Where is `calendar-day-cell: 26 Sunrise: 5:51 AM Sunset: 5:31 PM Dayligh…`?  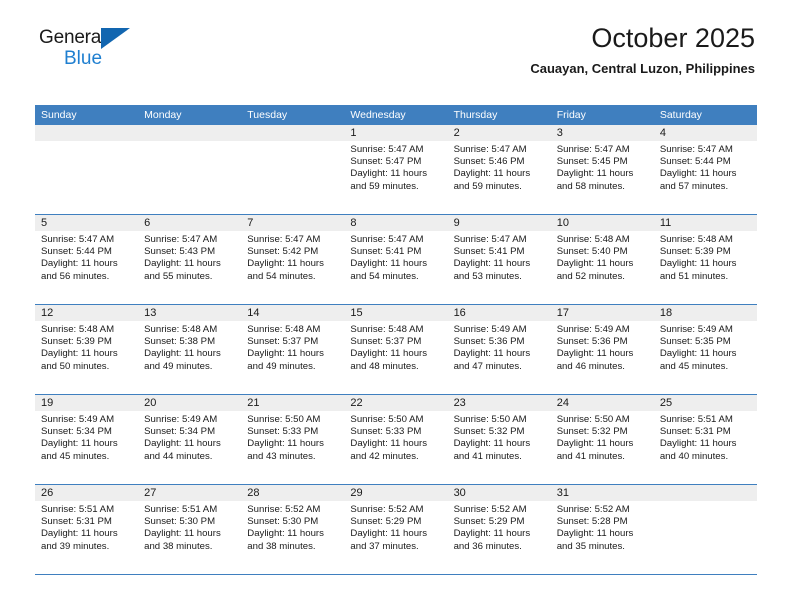
calendar-day-cell: 26 Sunrise: 5:51 AM Sunset: 5:31 PM Dayligh… is located at coordinates (87, 529).